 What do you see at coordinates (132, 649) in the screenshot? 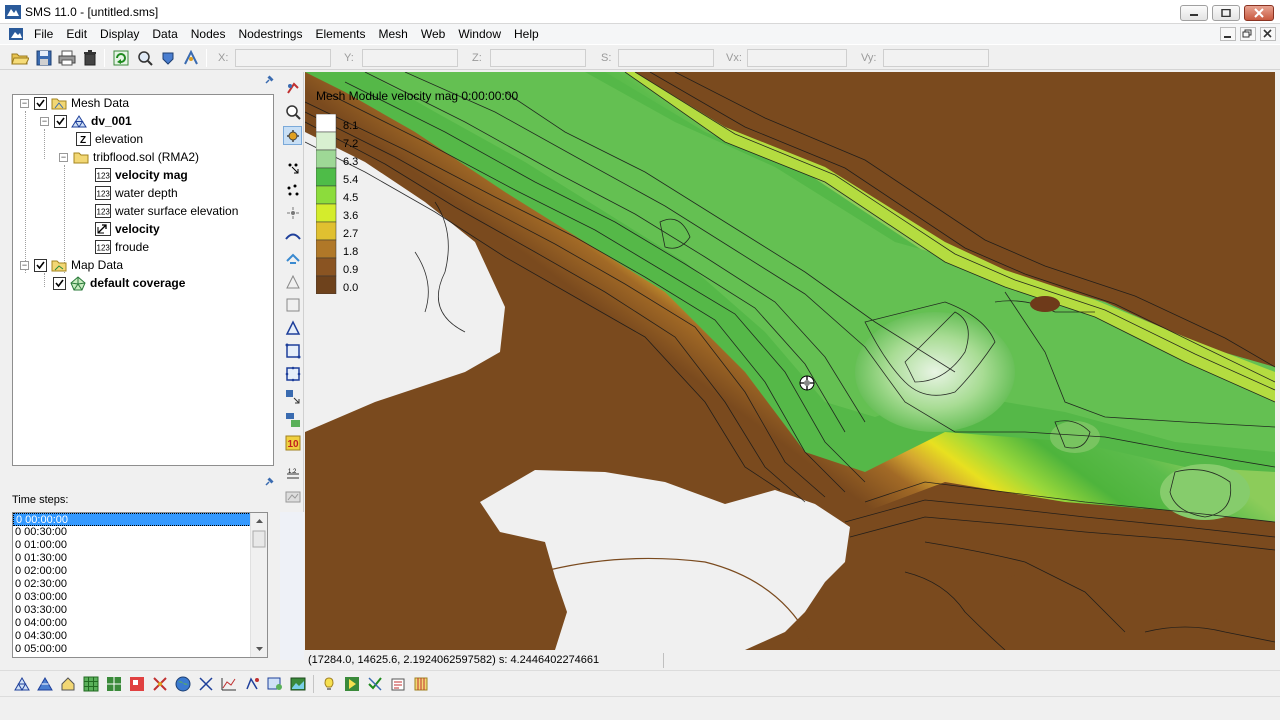
I see `time-step-item: 0 05:00:00` at bounding box center [132, 649].